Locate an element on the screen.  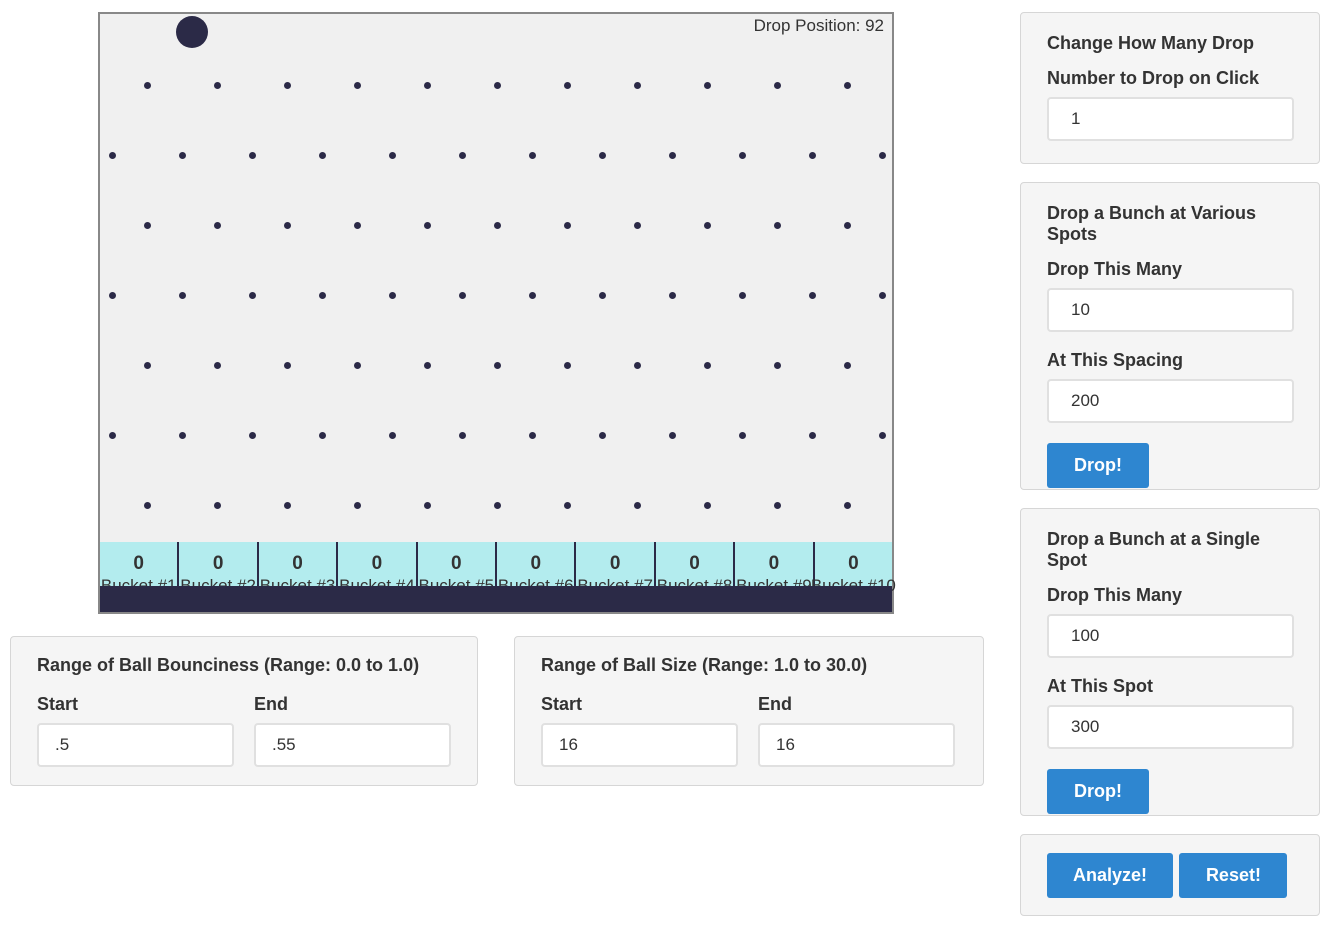
various-many-label: Drop This Many is located at coordinates (1115, 269).